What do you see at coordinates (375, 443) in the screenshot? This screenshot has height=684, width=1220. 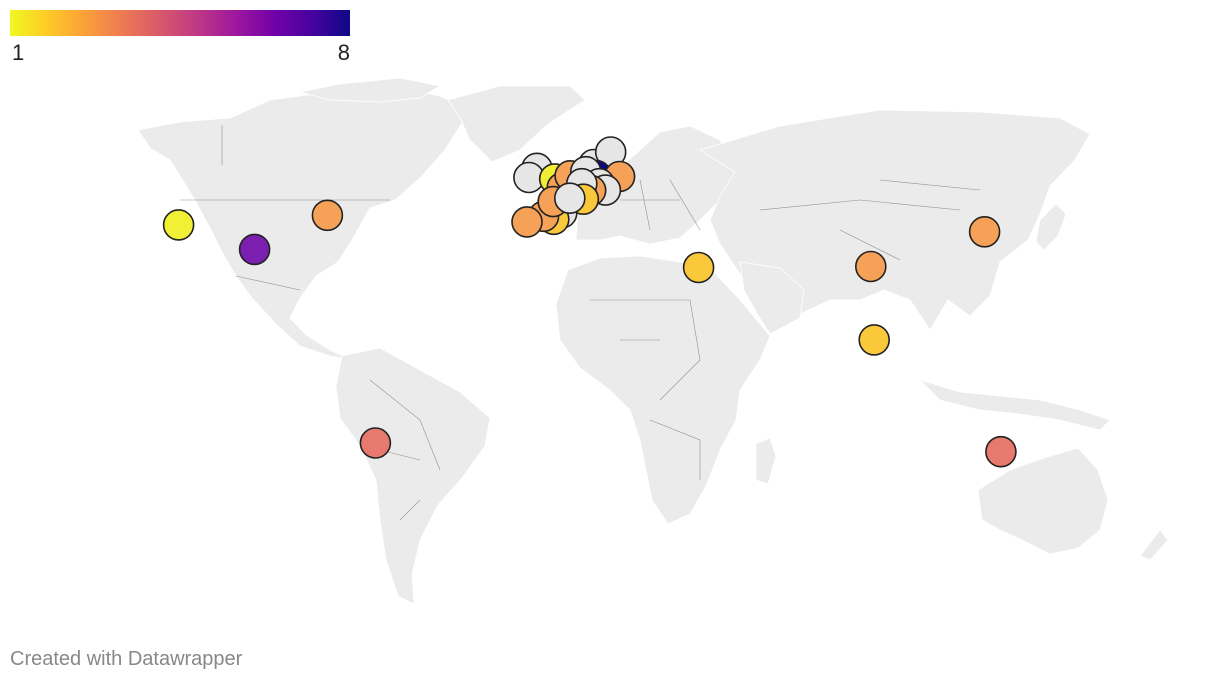 I see `city-marker-buenos-aires` at bounding box center [375, 443].